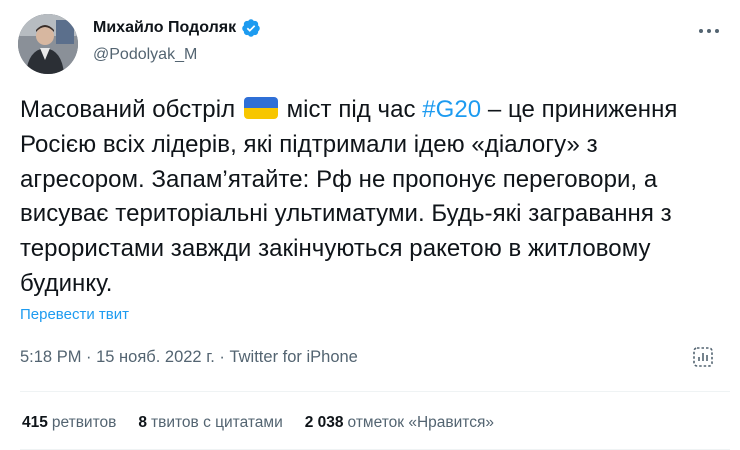 The width and height of the screenshot is (740, 450). Describe the element at coordinates (251, 28) in the screenshot. I see `verified-badge-icon` at that location.